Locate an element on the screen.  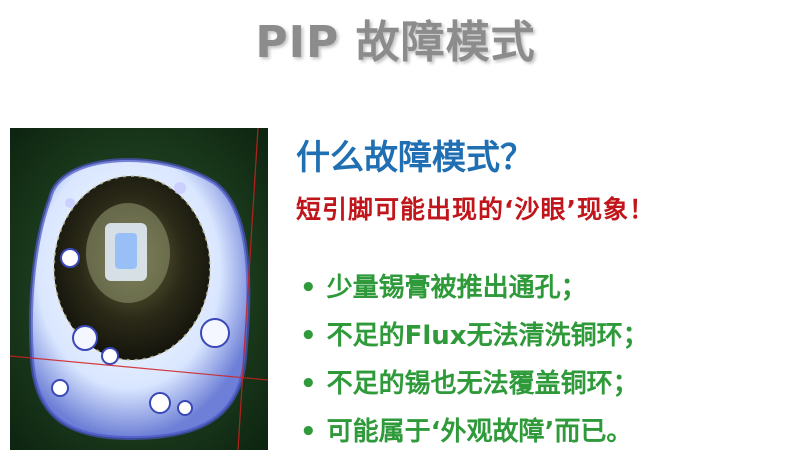
bullet-text: 可能属于‘外观故障’而已。 is located at coordinates (479, 432).